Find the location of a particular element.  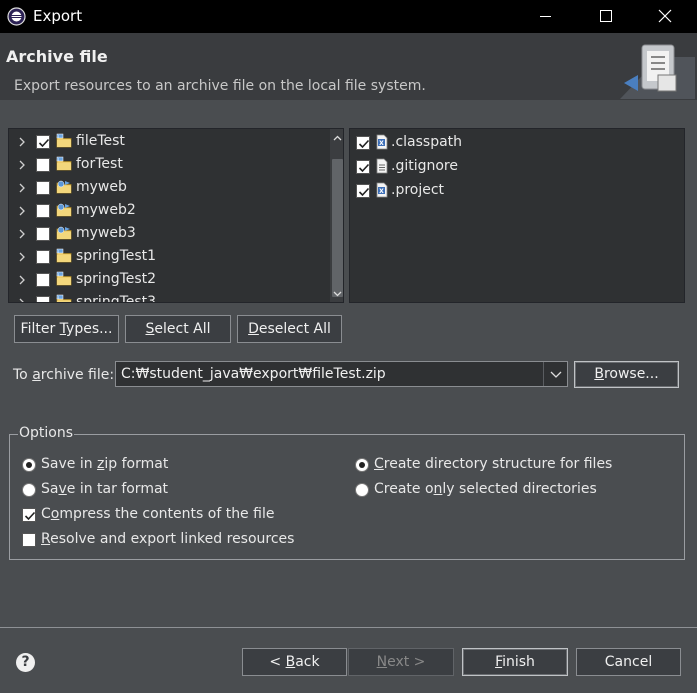

maximize-icon is located at coordinates (606, 16).